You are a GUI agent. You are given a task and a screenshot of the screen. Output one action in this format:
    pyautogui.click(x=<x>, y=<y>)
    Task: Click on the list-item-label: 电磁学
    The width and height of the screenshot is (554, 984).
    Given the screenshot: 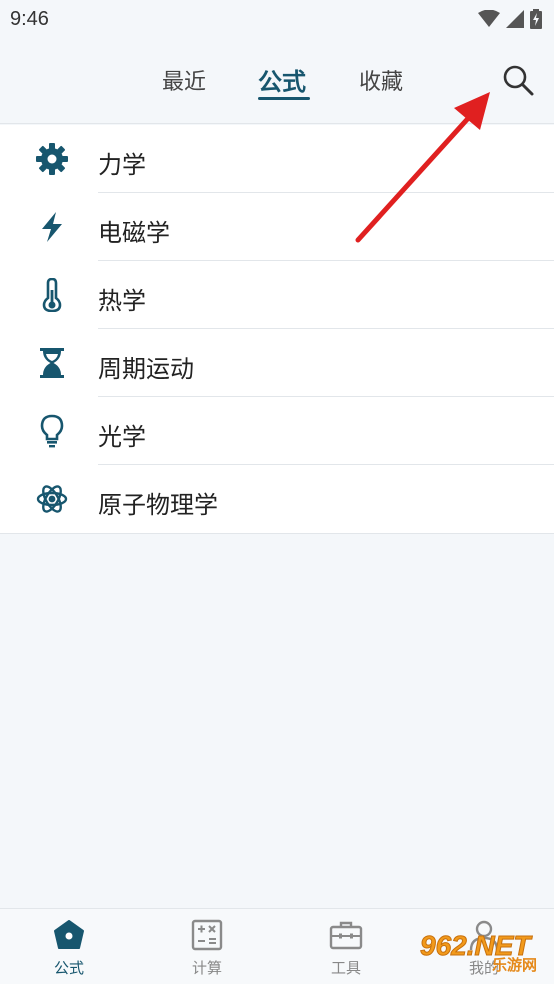 What is the action you would take?
    pyautogui.click(x=134, y=233)
    